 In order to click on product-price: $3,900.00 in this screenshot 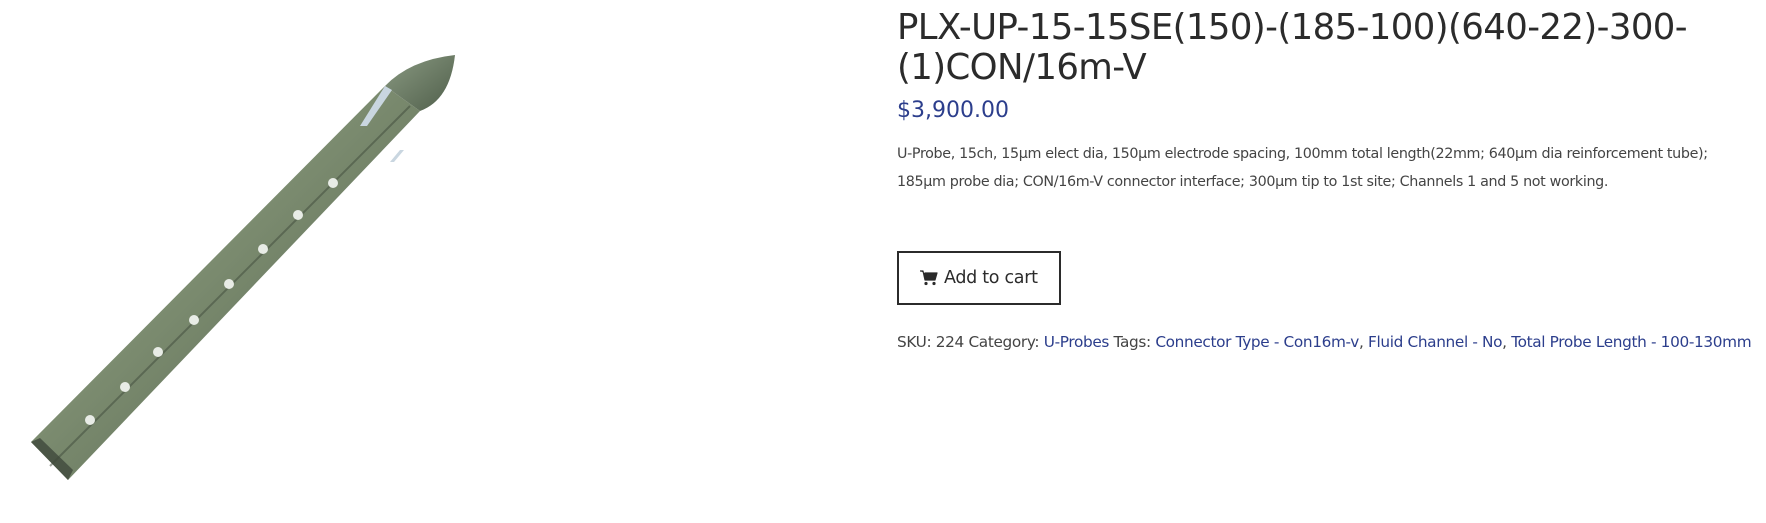, I will do `click(953, 110)`.